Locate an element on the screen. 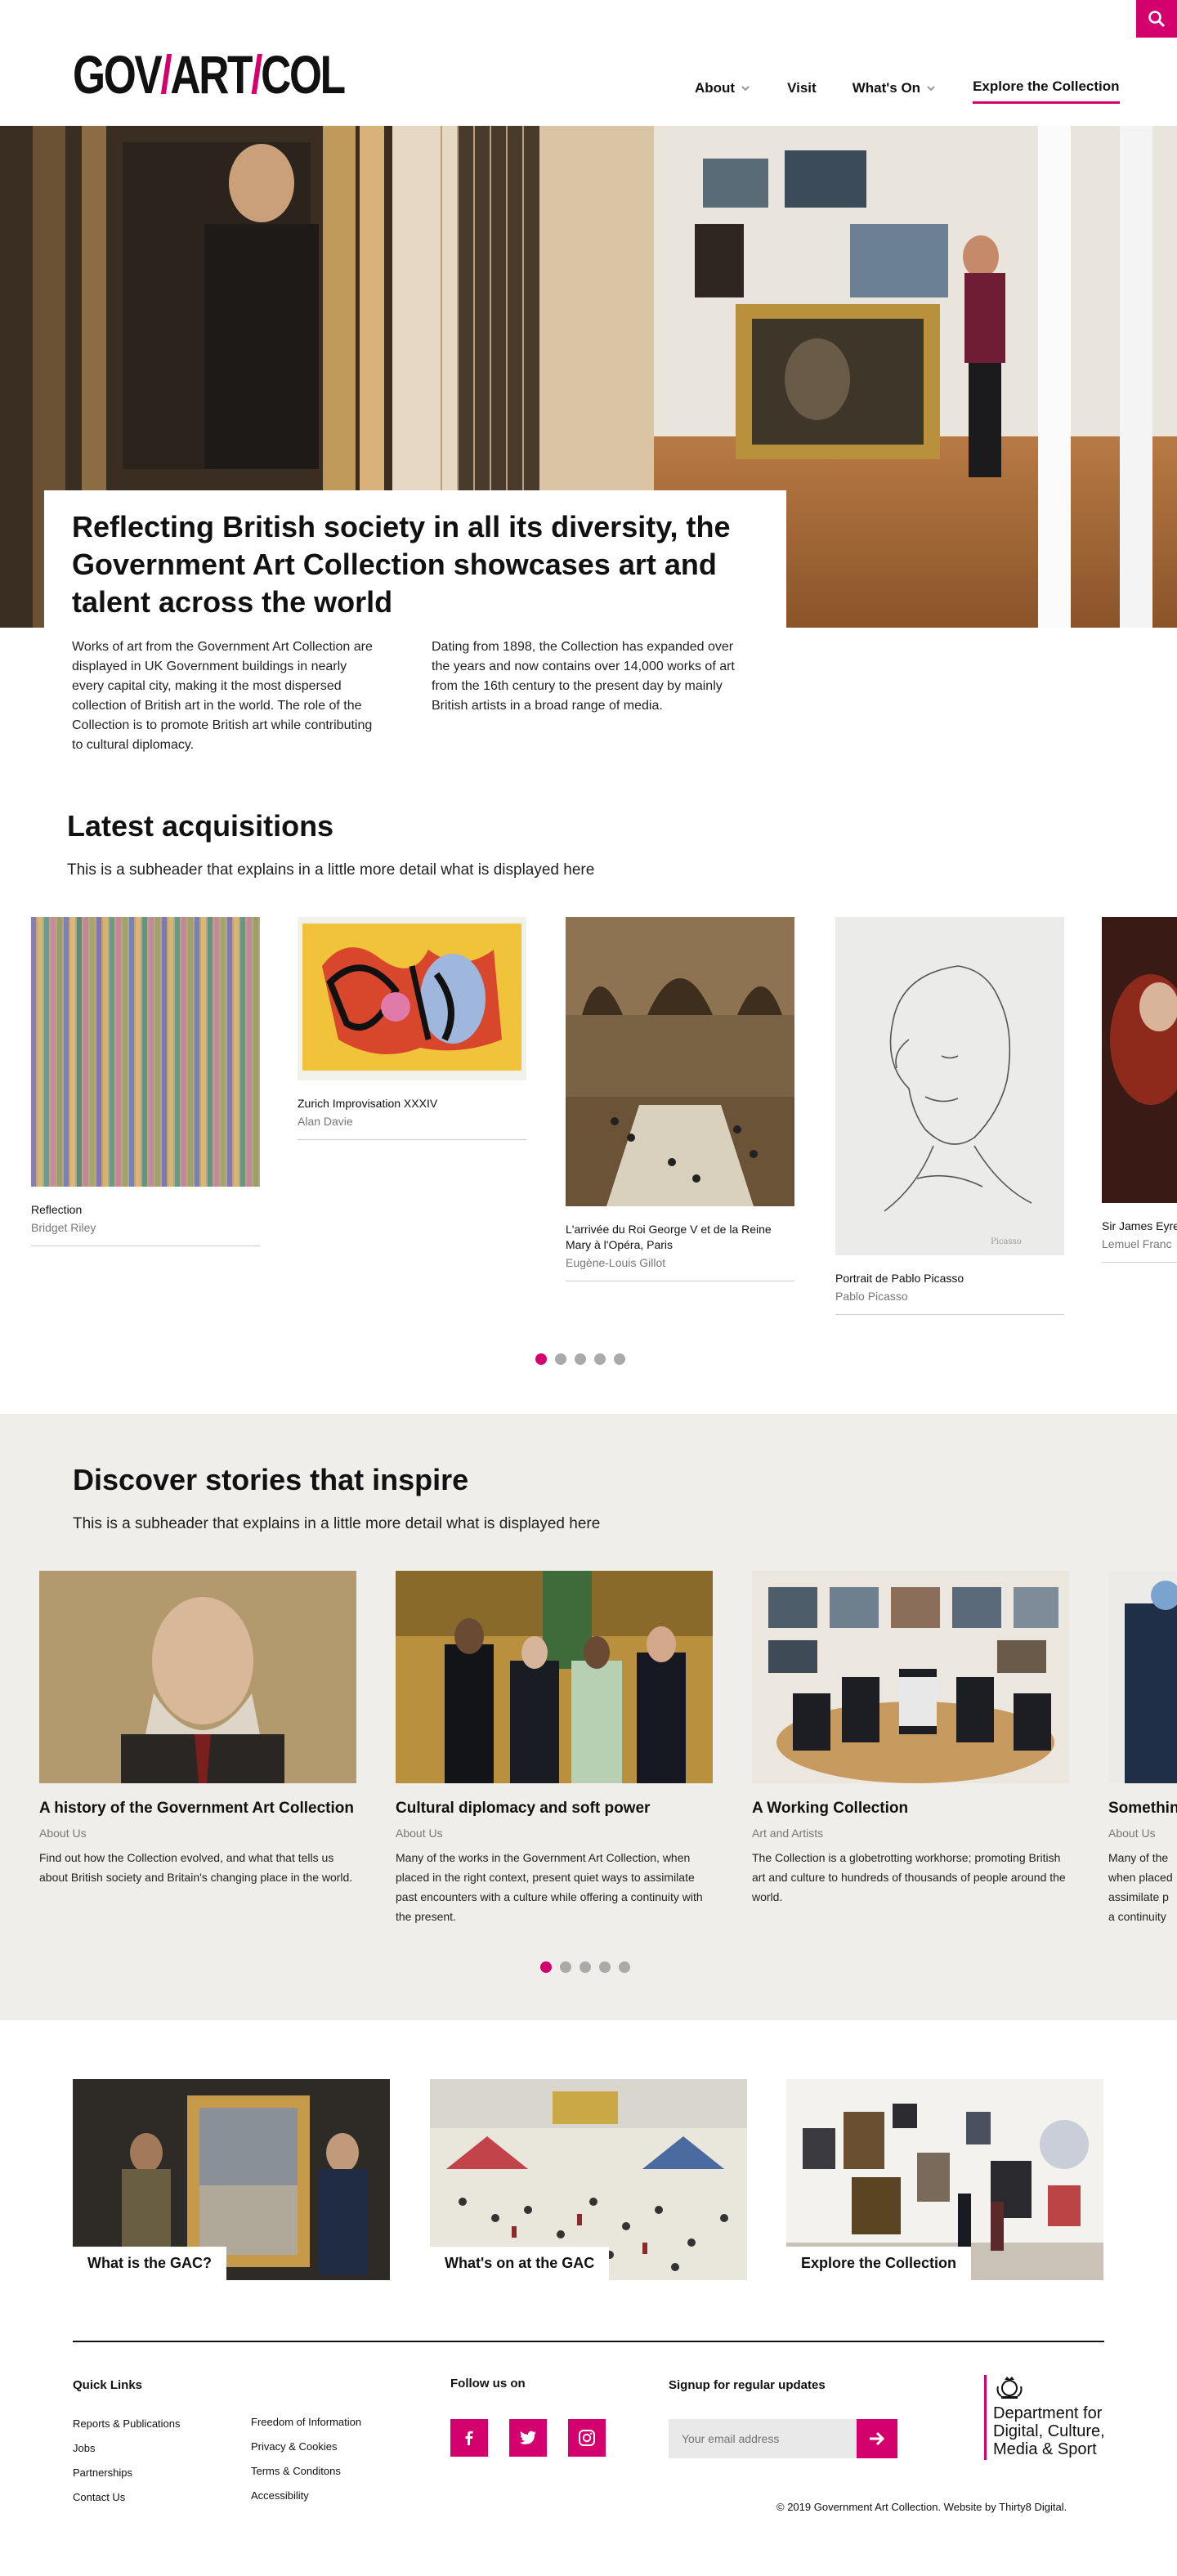 This screenshot has width=1177, height=2576. instagram-icon is located at coordinates (587, 2438).